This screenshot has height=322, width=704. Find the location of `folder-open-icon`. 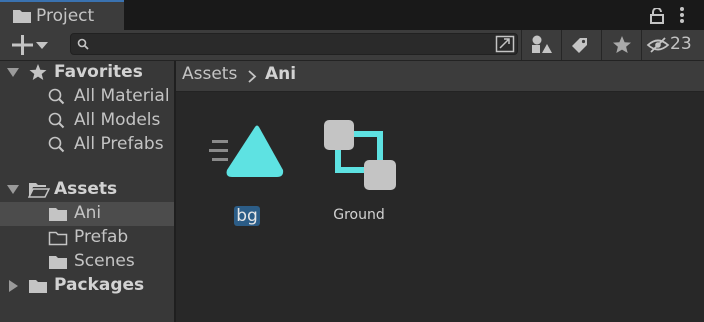

folder-open-icon is located at coordinates (39, 190).